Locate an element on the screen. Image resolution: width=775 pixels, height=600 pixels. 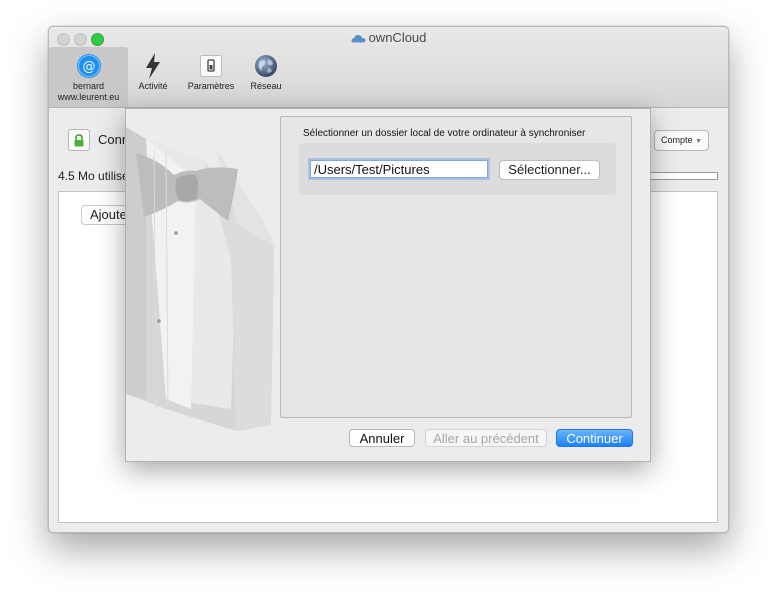
tab-account-name: bernard is located at coordinates (88, 86).